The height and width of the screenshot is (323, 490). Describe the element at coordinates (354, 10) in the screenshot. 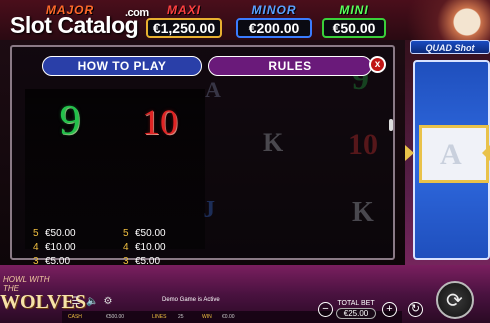

I see `jackpot-mini-title: MINI` at that location.